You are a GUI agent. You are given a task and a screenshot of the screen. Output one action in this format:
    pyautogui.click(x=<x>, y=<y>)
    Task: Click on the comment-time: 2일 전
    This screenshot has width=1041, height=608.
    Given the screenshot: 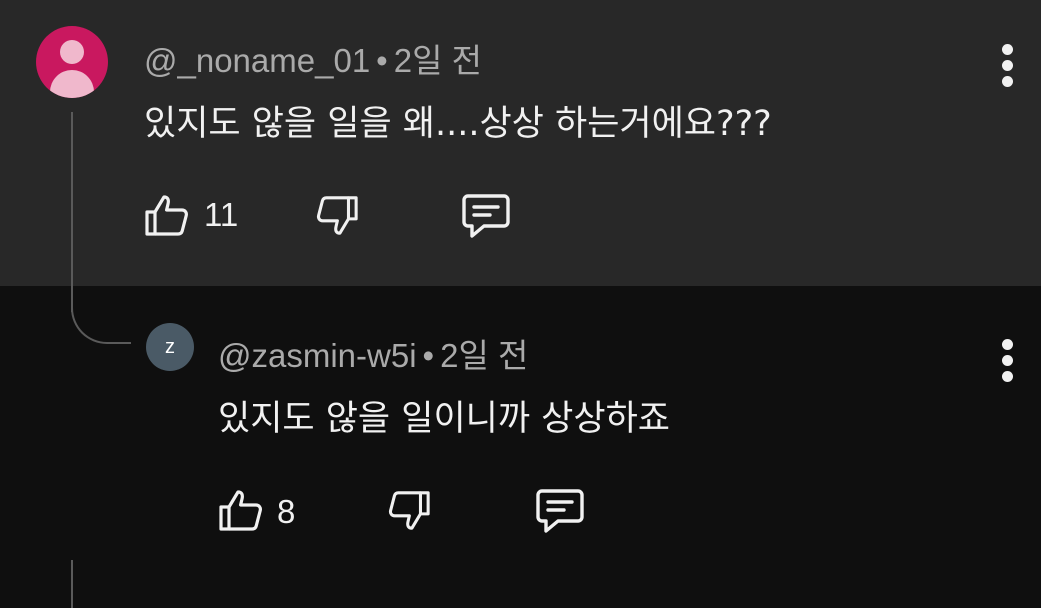 What is the action you would take?
    pyautogui.click(x=438, y=60)
    